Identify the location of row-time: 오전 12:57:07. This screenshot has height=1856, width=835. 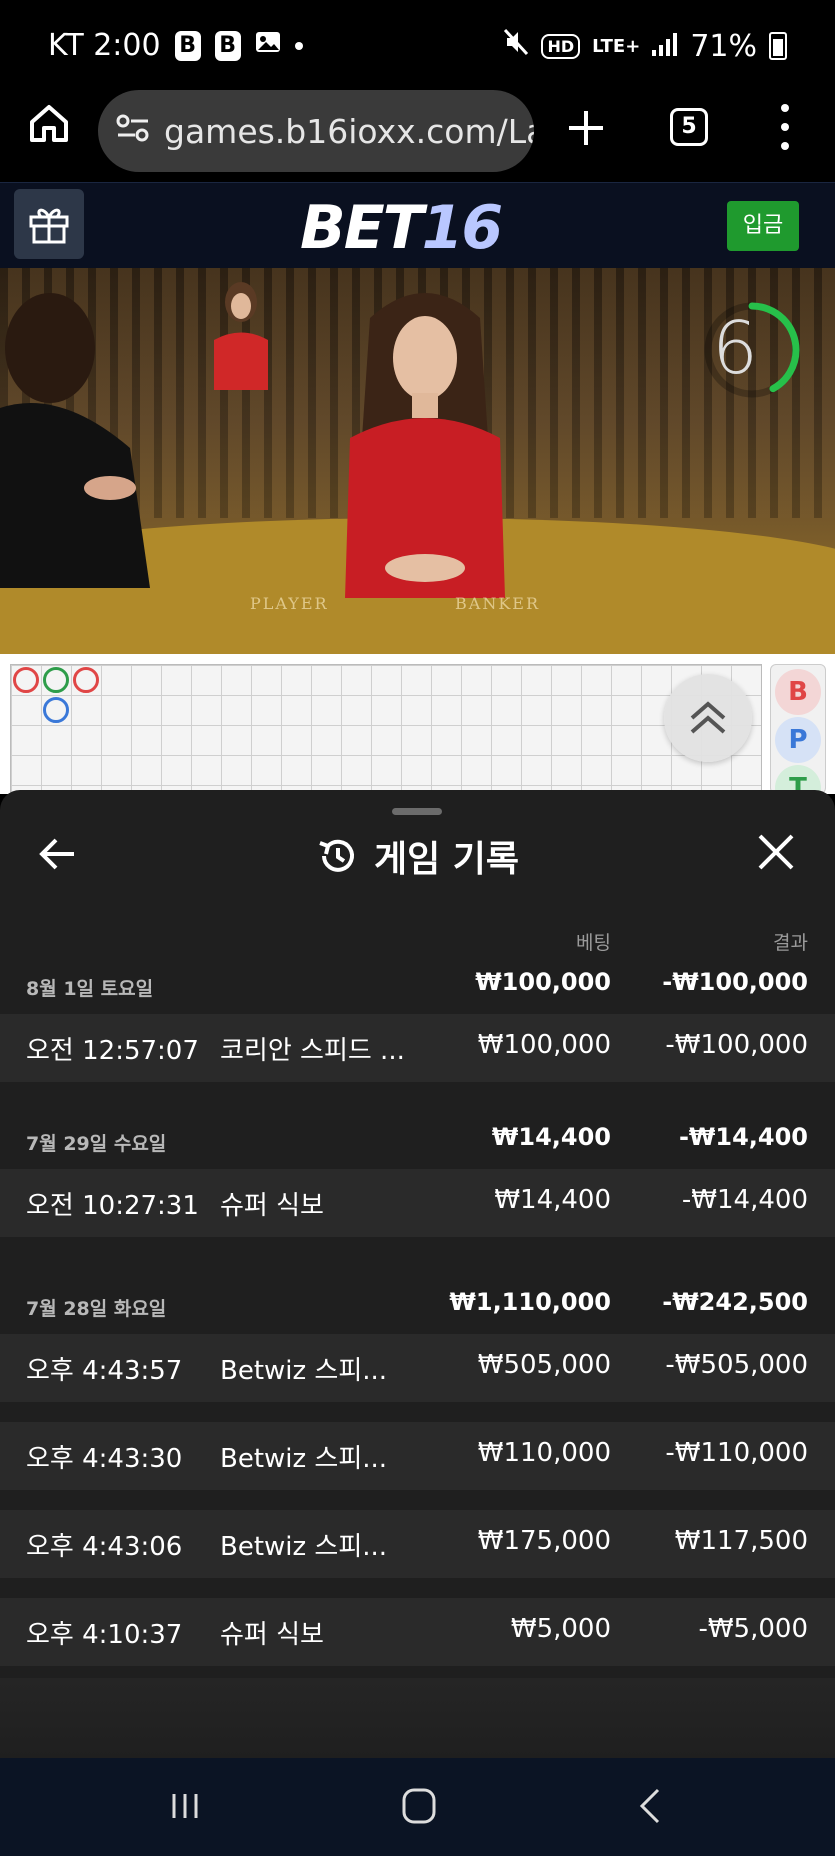
(112, 1051).